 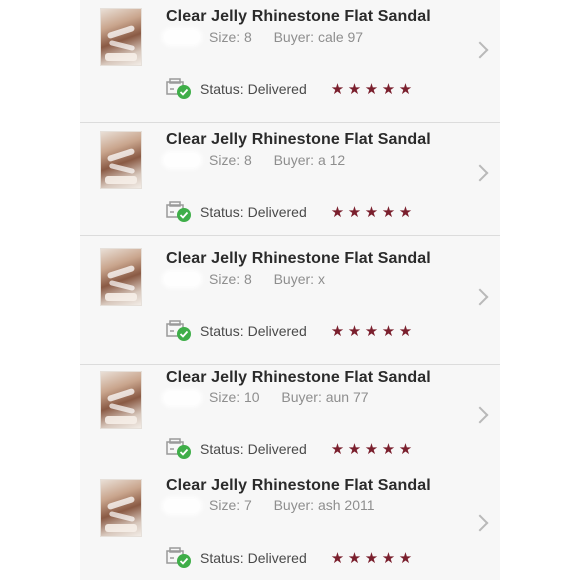 I want to click on buyer-value: x, so click(x=321, y=279).